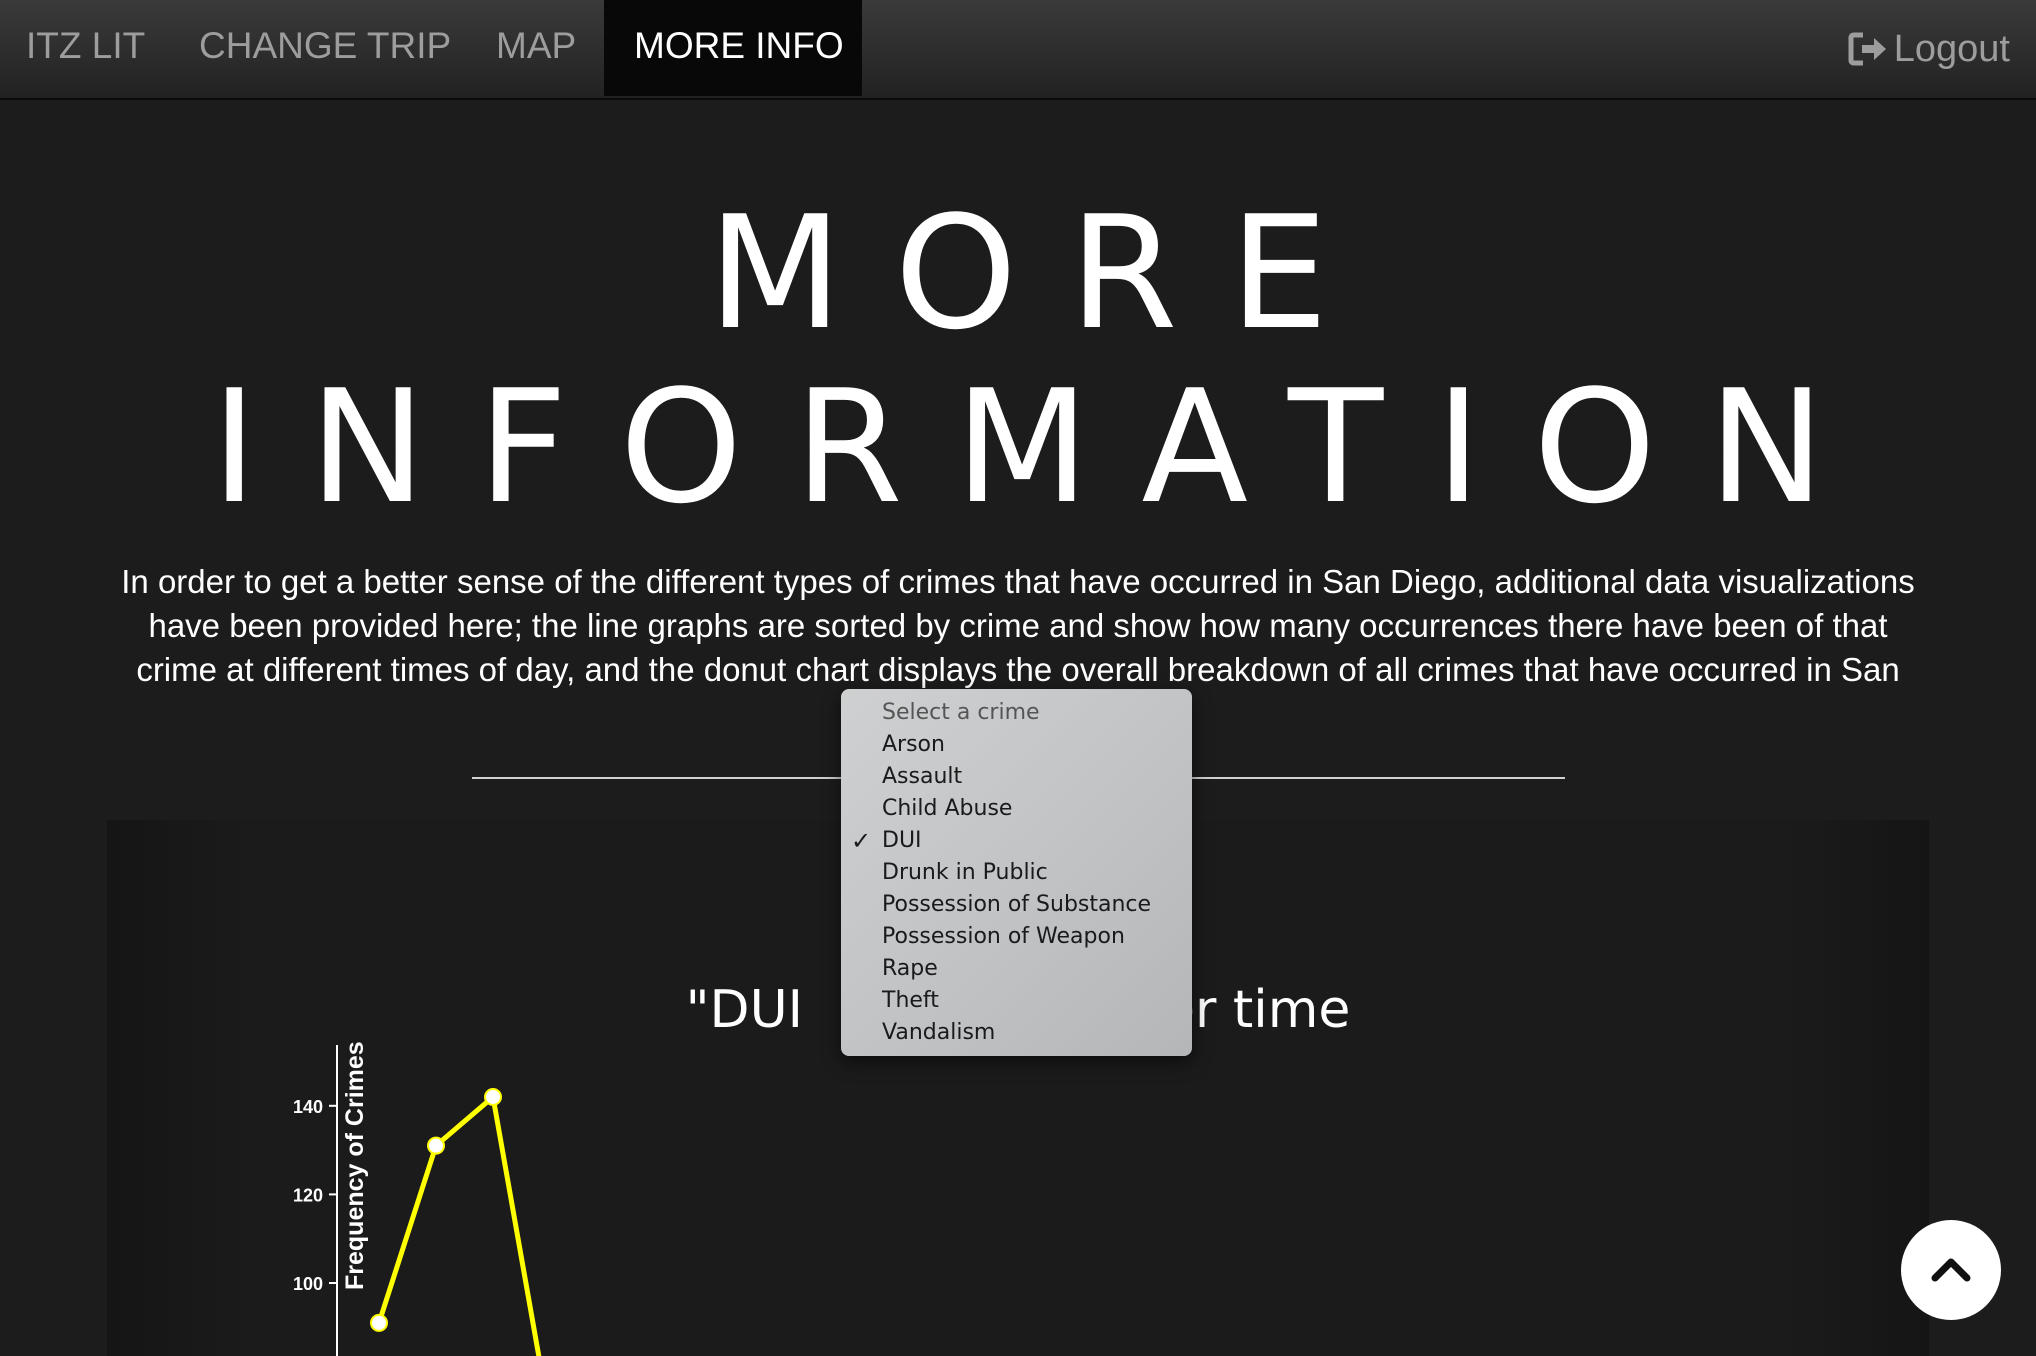 This screenshot has height=1356, width=2036. I want to click on dropdown-option-label: DUI, so click(902, 840).